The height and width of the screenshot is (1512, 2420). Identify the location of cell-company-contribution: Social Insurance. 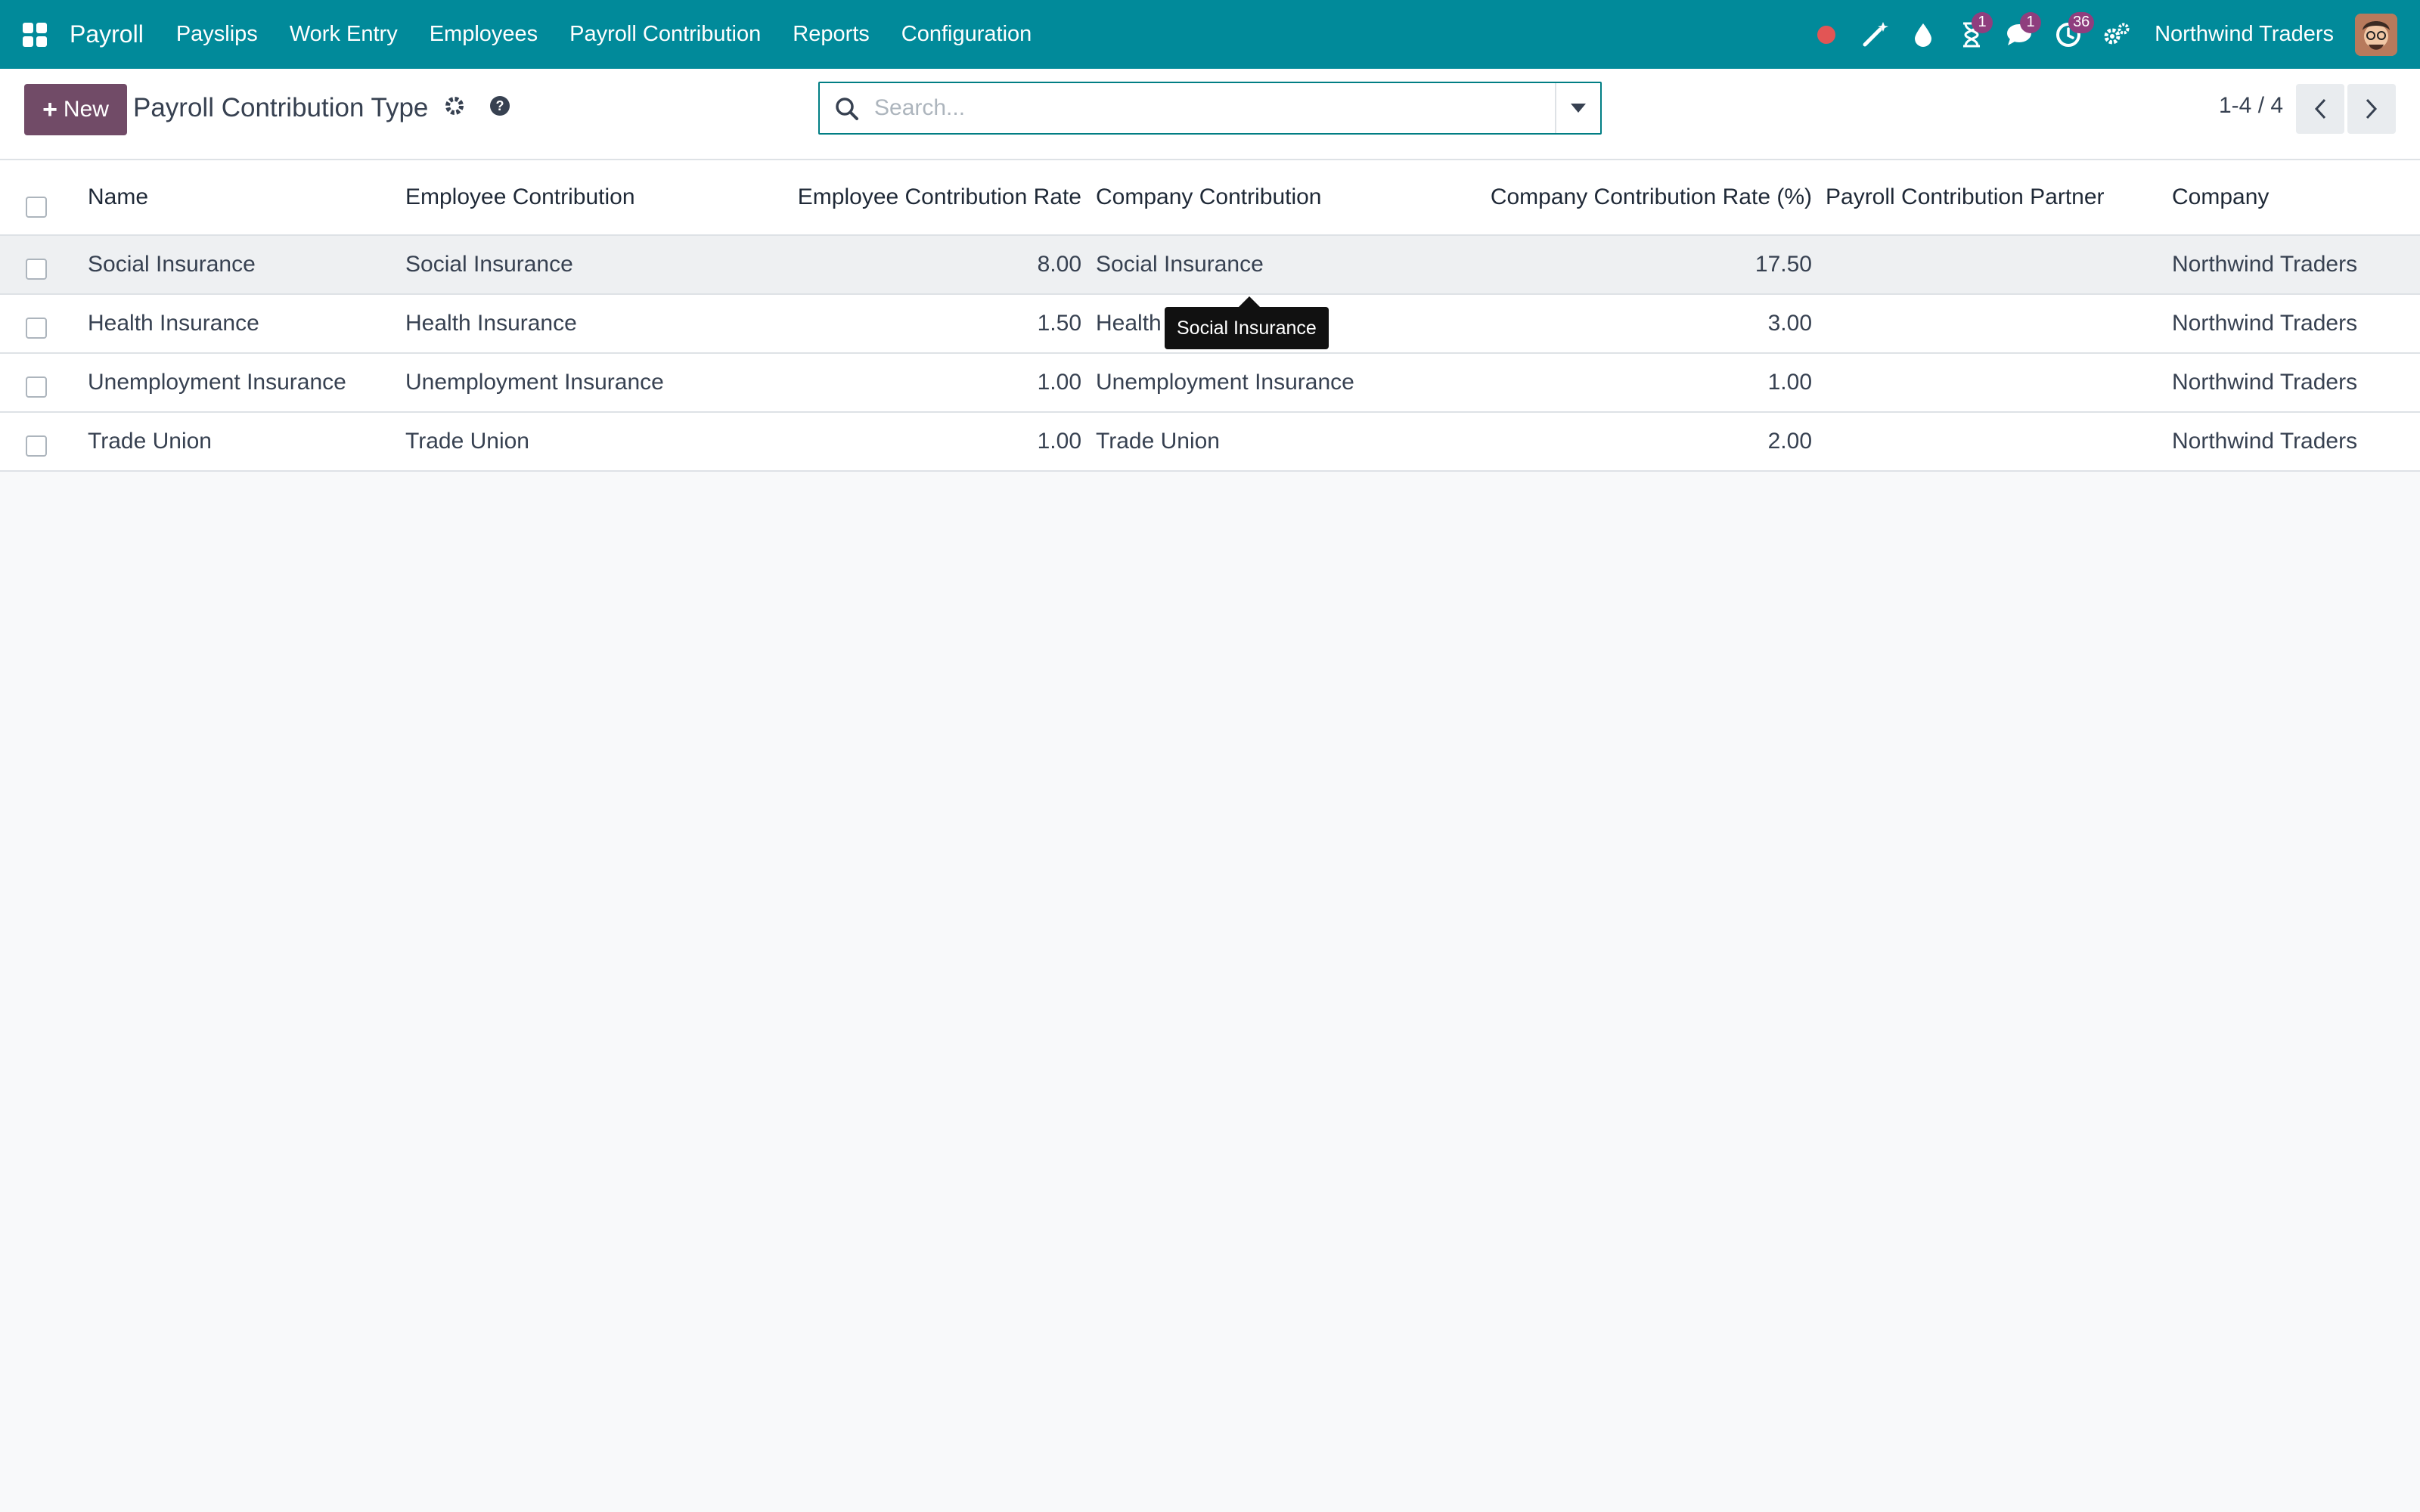
(1180, 264).